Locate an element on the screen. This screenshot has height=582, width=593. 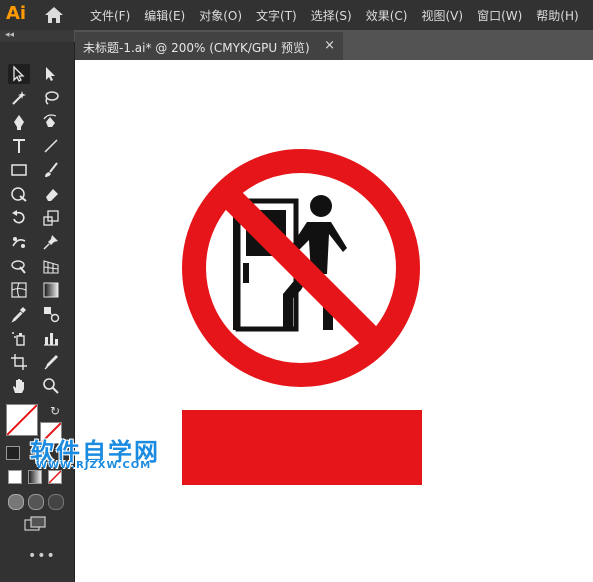
puppet-warp-tool-icon is located at coordinates (19, 242).